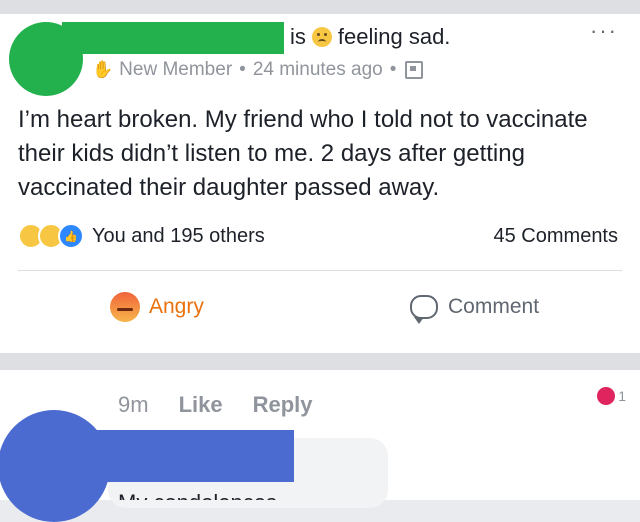  Describe the element at coordinates (71, 236) in the screenshot. I see `like-reaction-icon: 👍` at that location.